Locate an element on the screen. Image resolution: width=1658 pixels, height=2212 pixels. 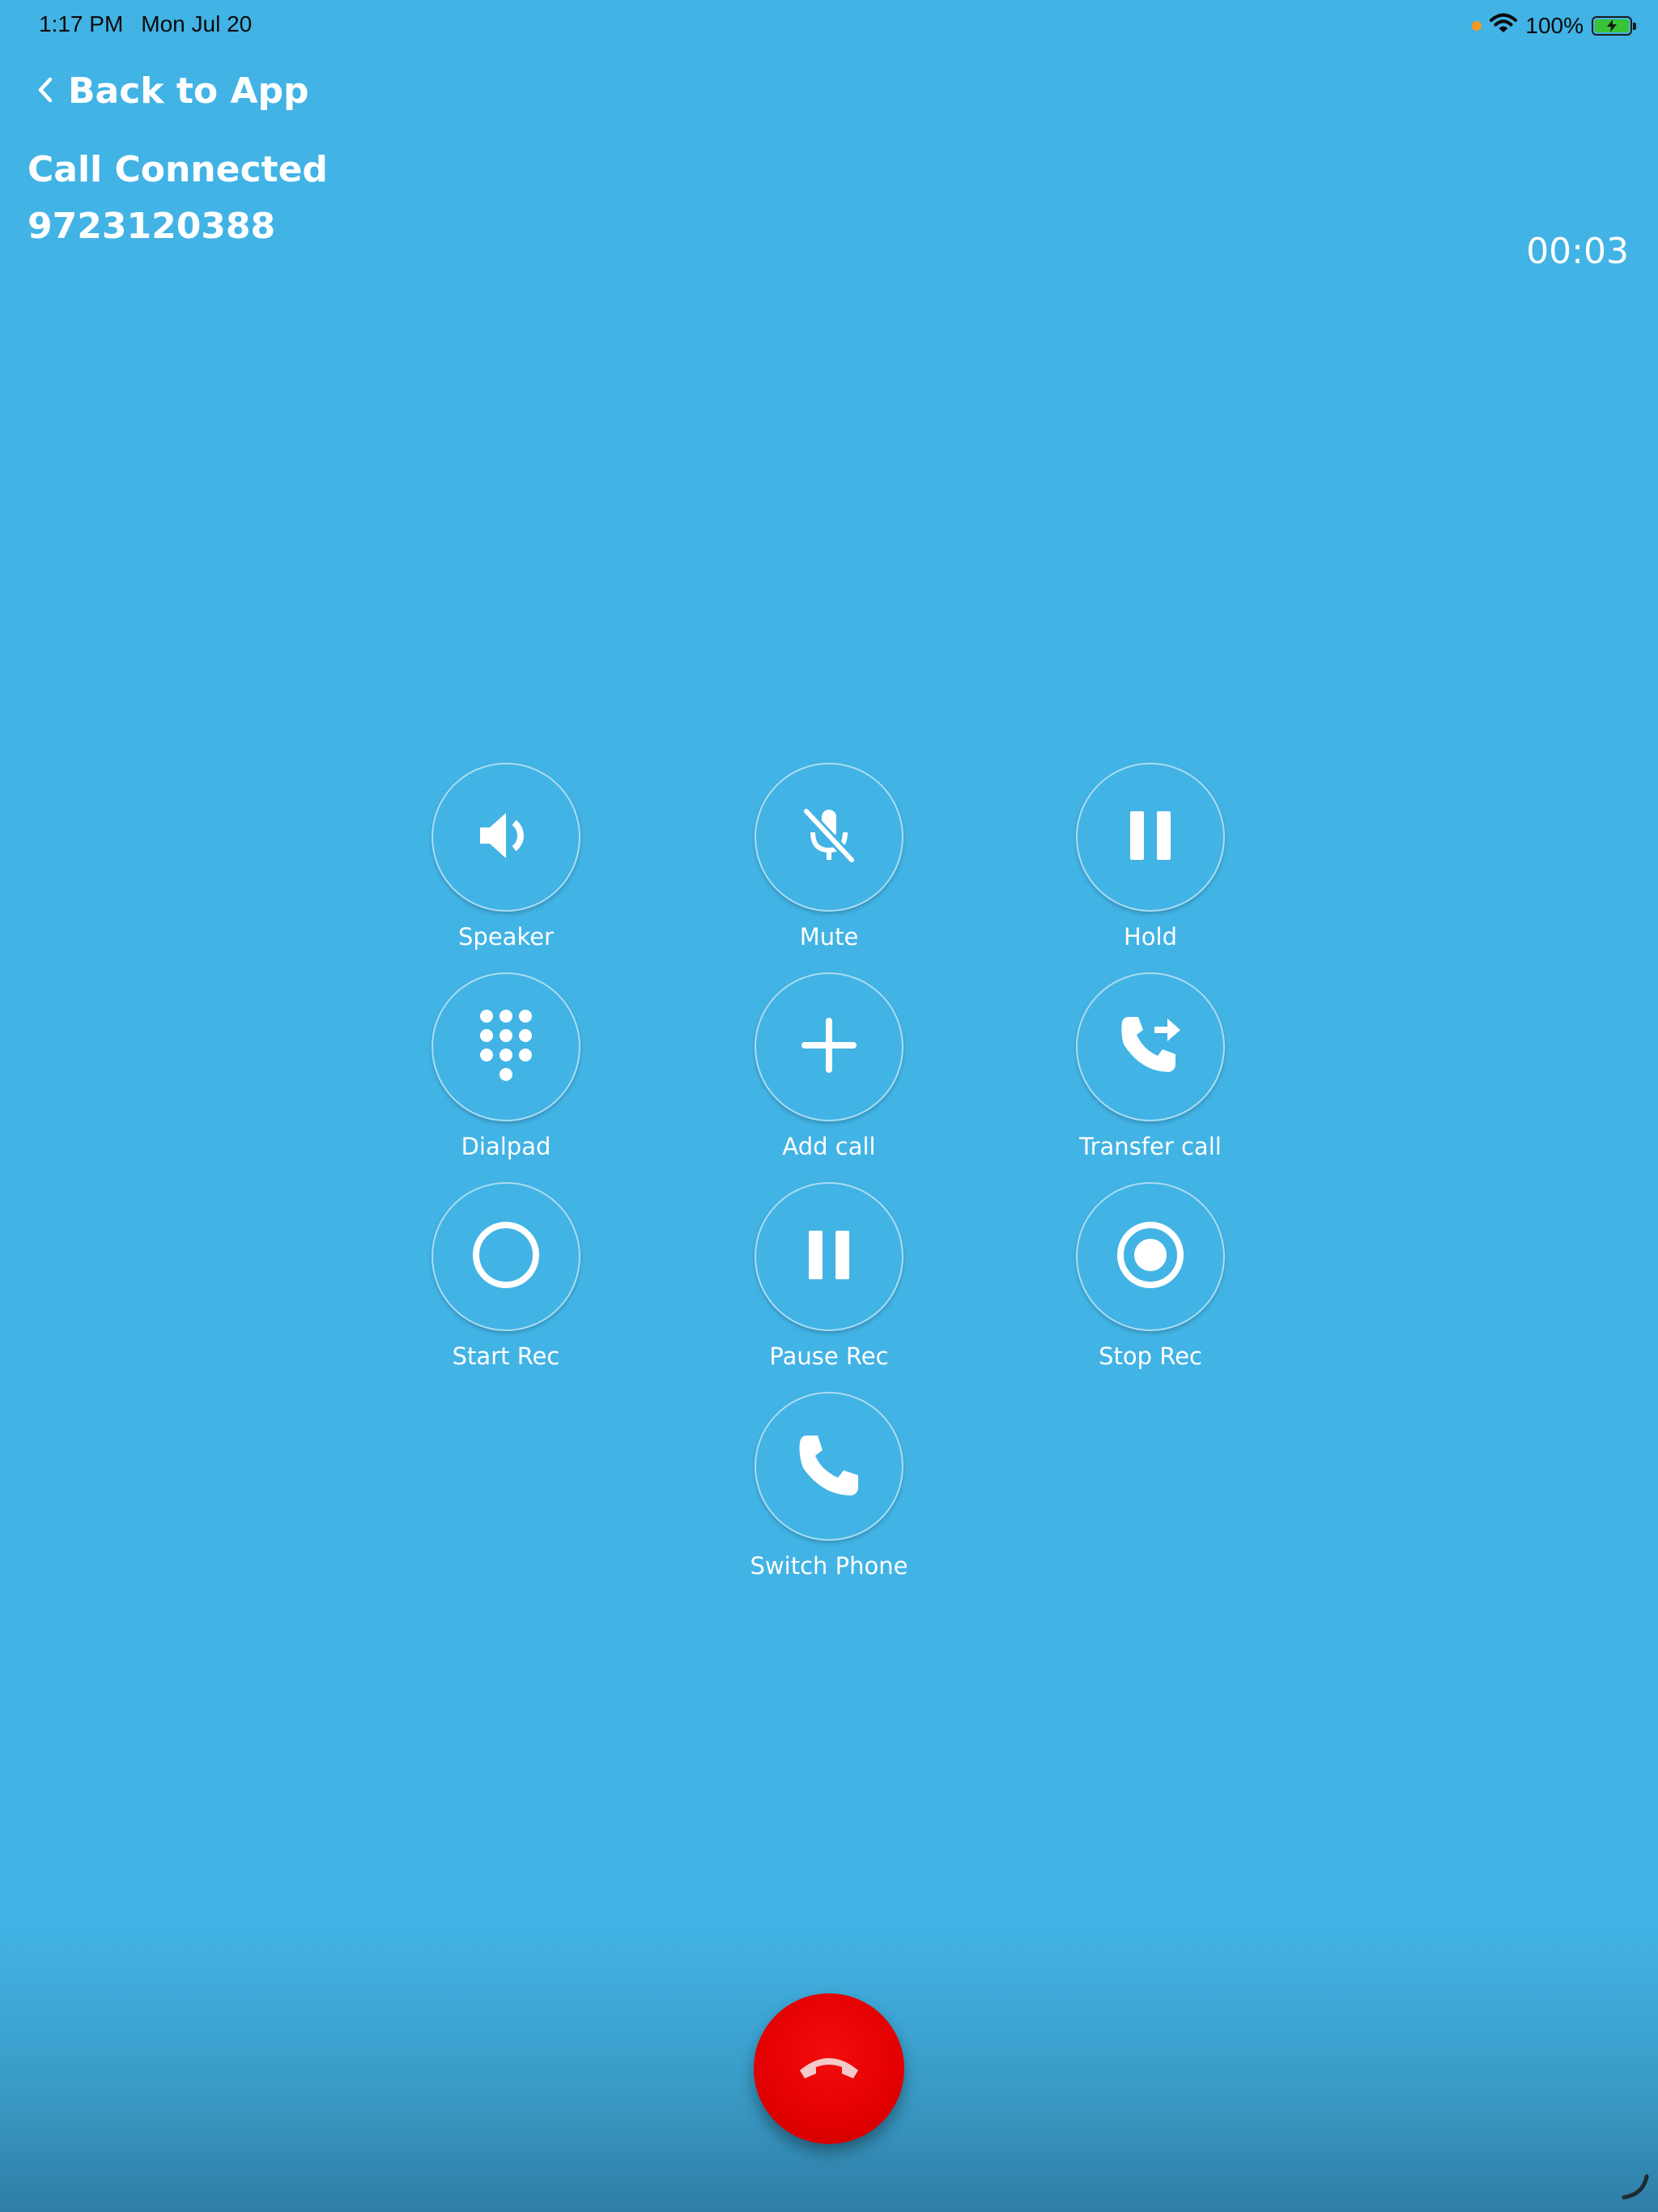
switch-phone-control: Switch Phone is located at coordinates (829, 1486).